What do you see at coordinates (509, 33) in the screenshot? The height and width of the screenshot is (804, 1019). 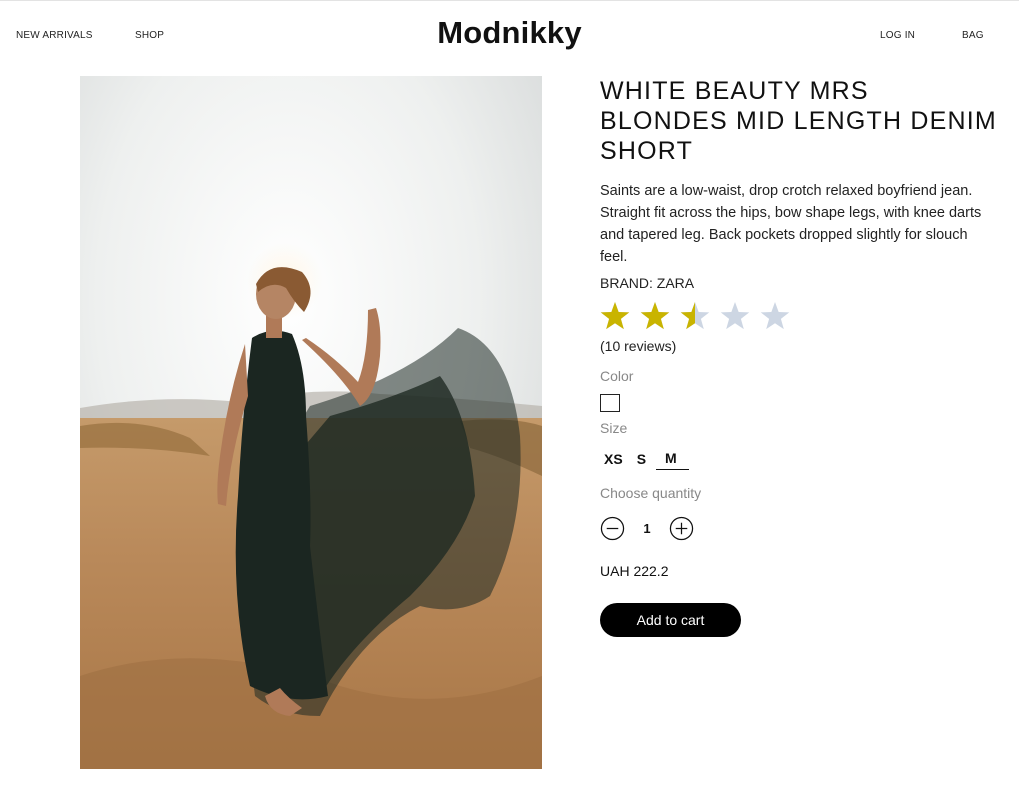 I see `logo: Modnikky` at bounding box center [509, 33].